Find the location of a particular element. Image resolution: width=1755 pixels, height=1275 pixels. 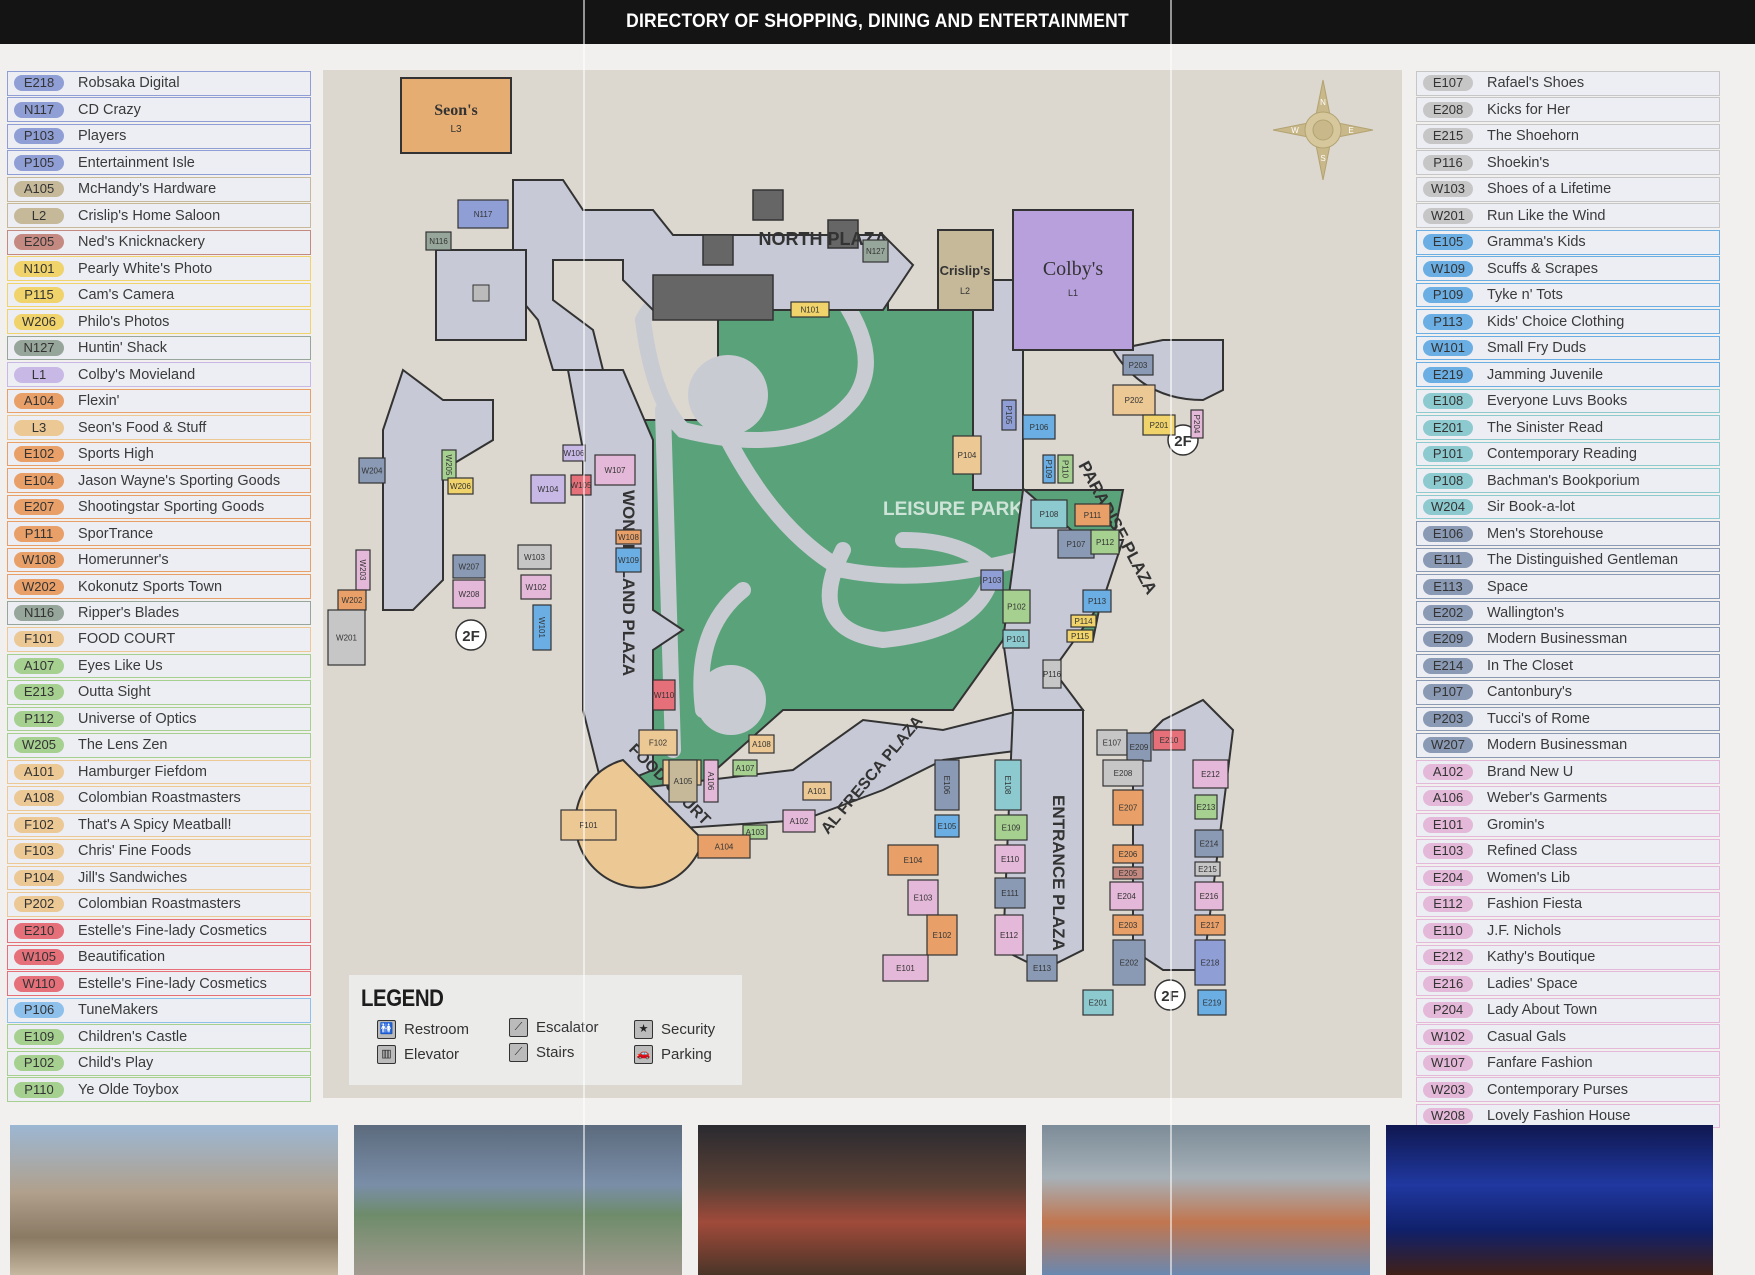

directory-entry: W206 Philo's Photos is located at coordinates (159, 321).